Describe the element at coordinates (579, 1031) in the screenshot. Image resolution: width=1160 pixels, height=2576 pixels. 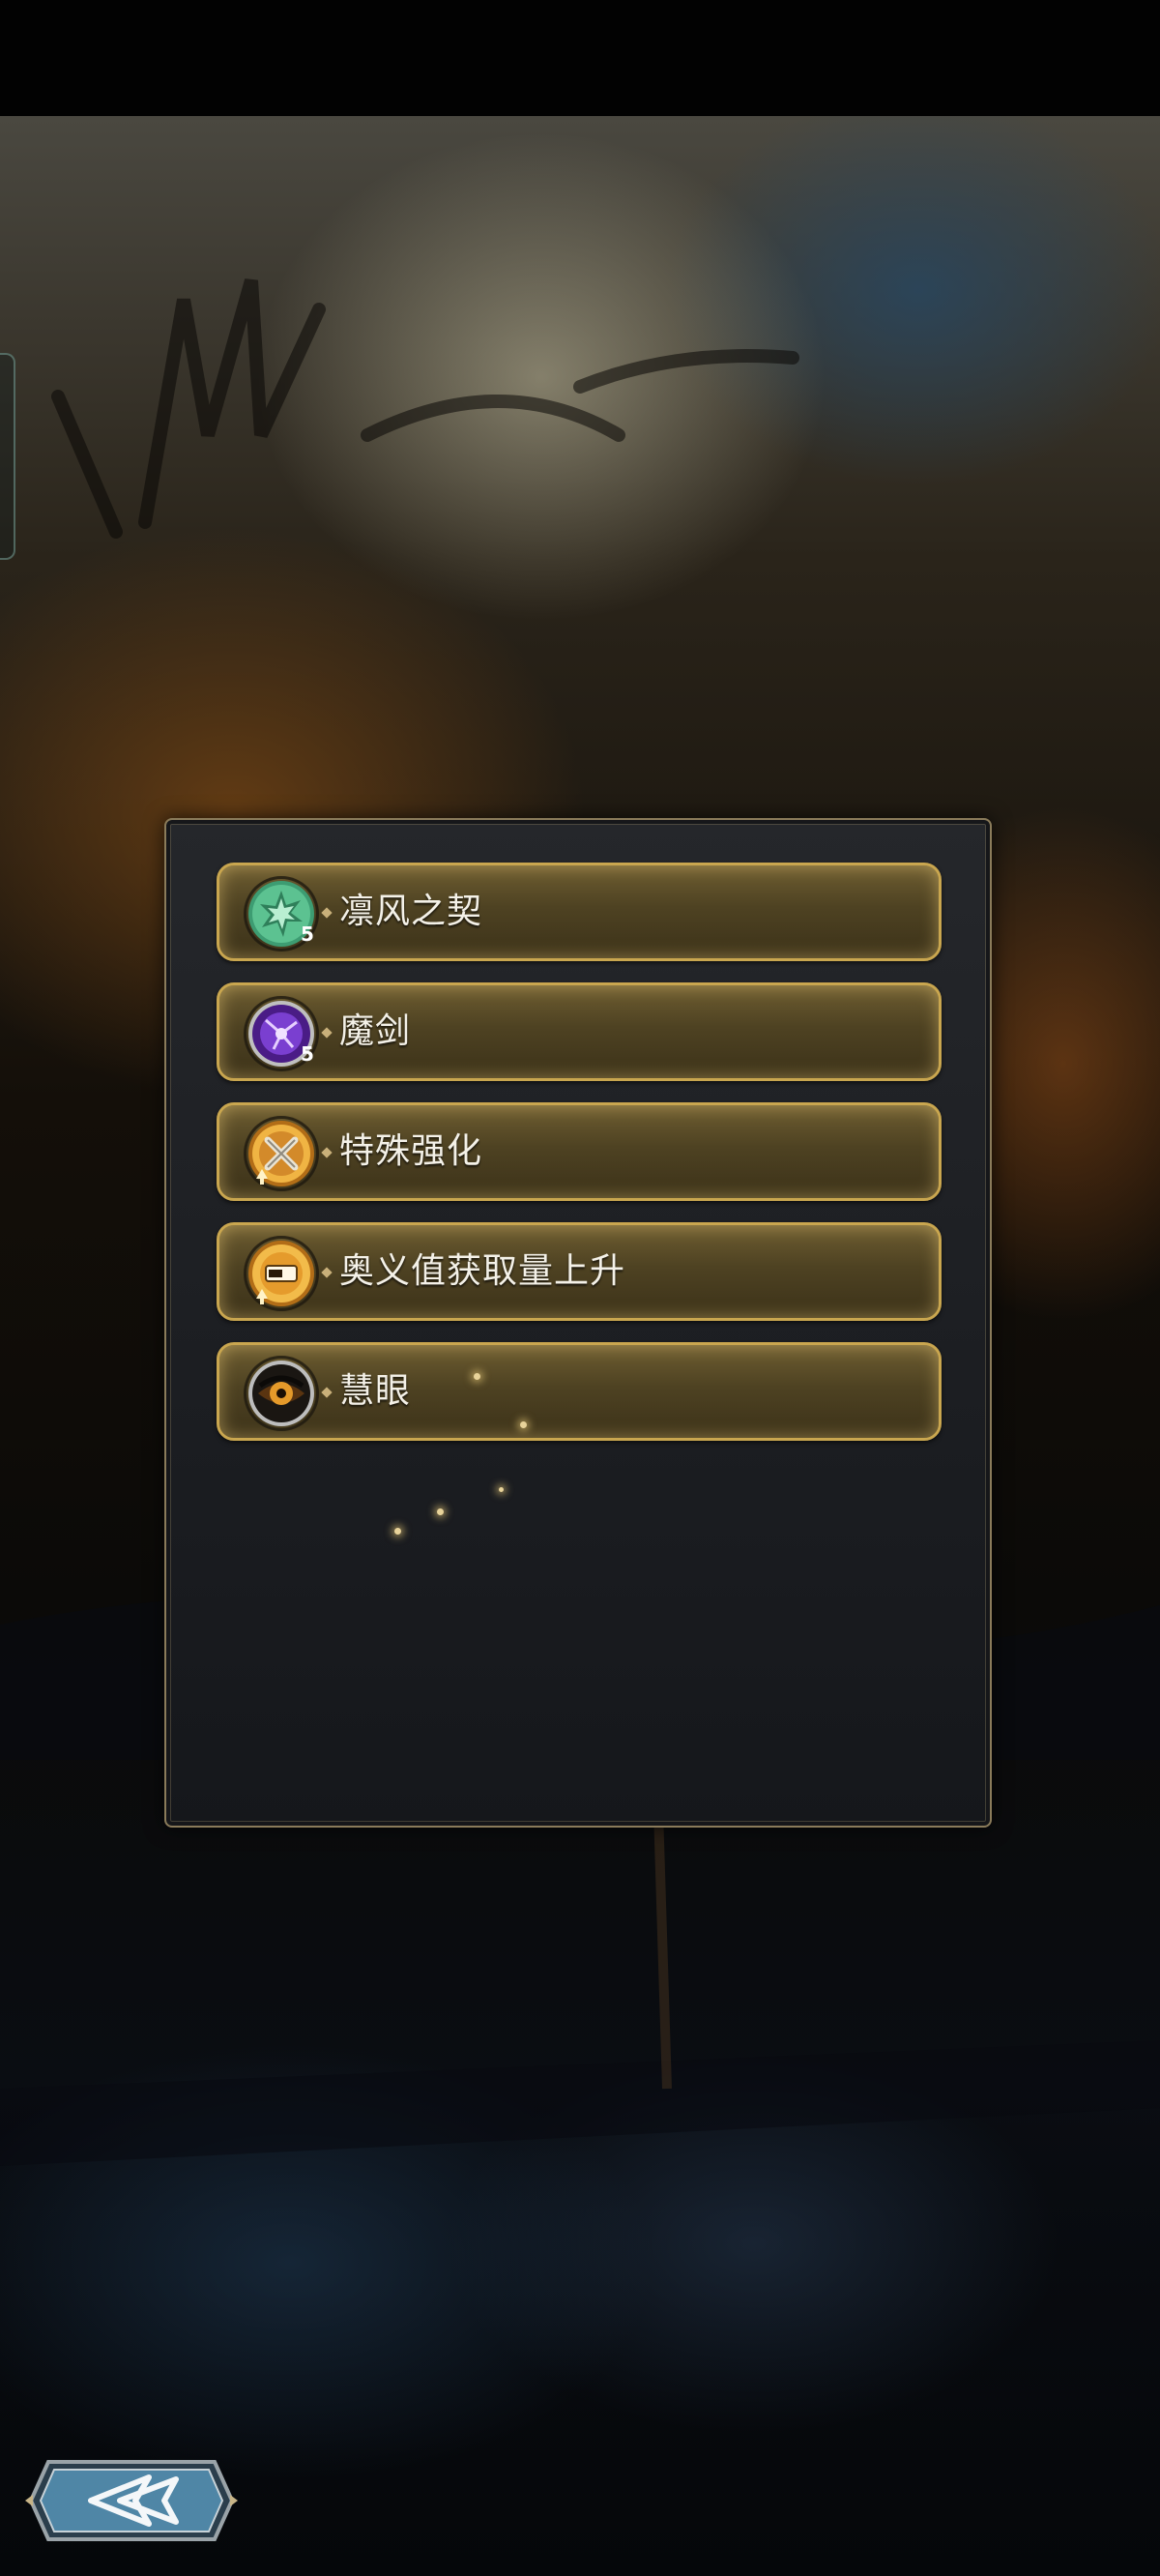
I see `skill-row-2: 5 魔剑` at that location.